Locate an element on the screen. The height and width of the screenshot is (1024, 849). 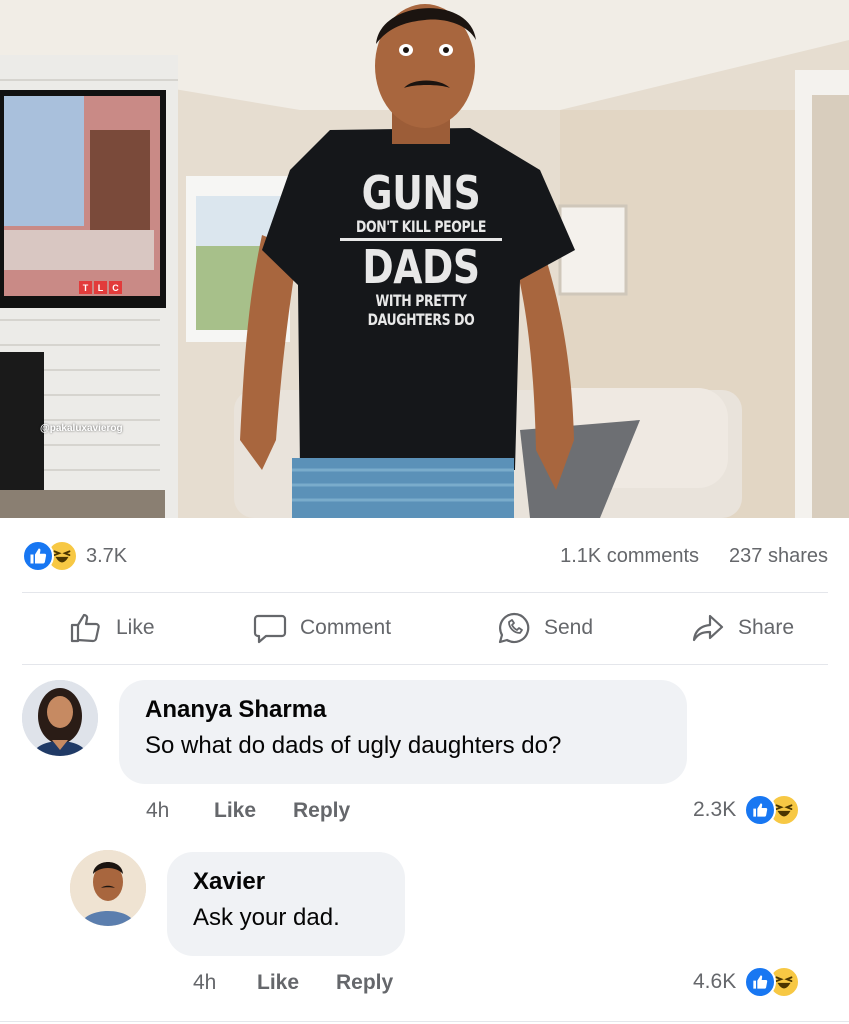
like-button: Like is located at coordinates (111, 628).